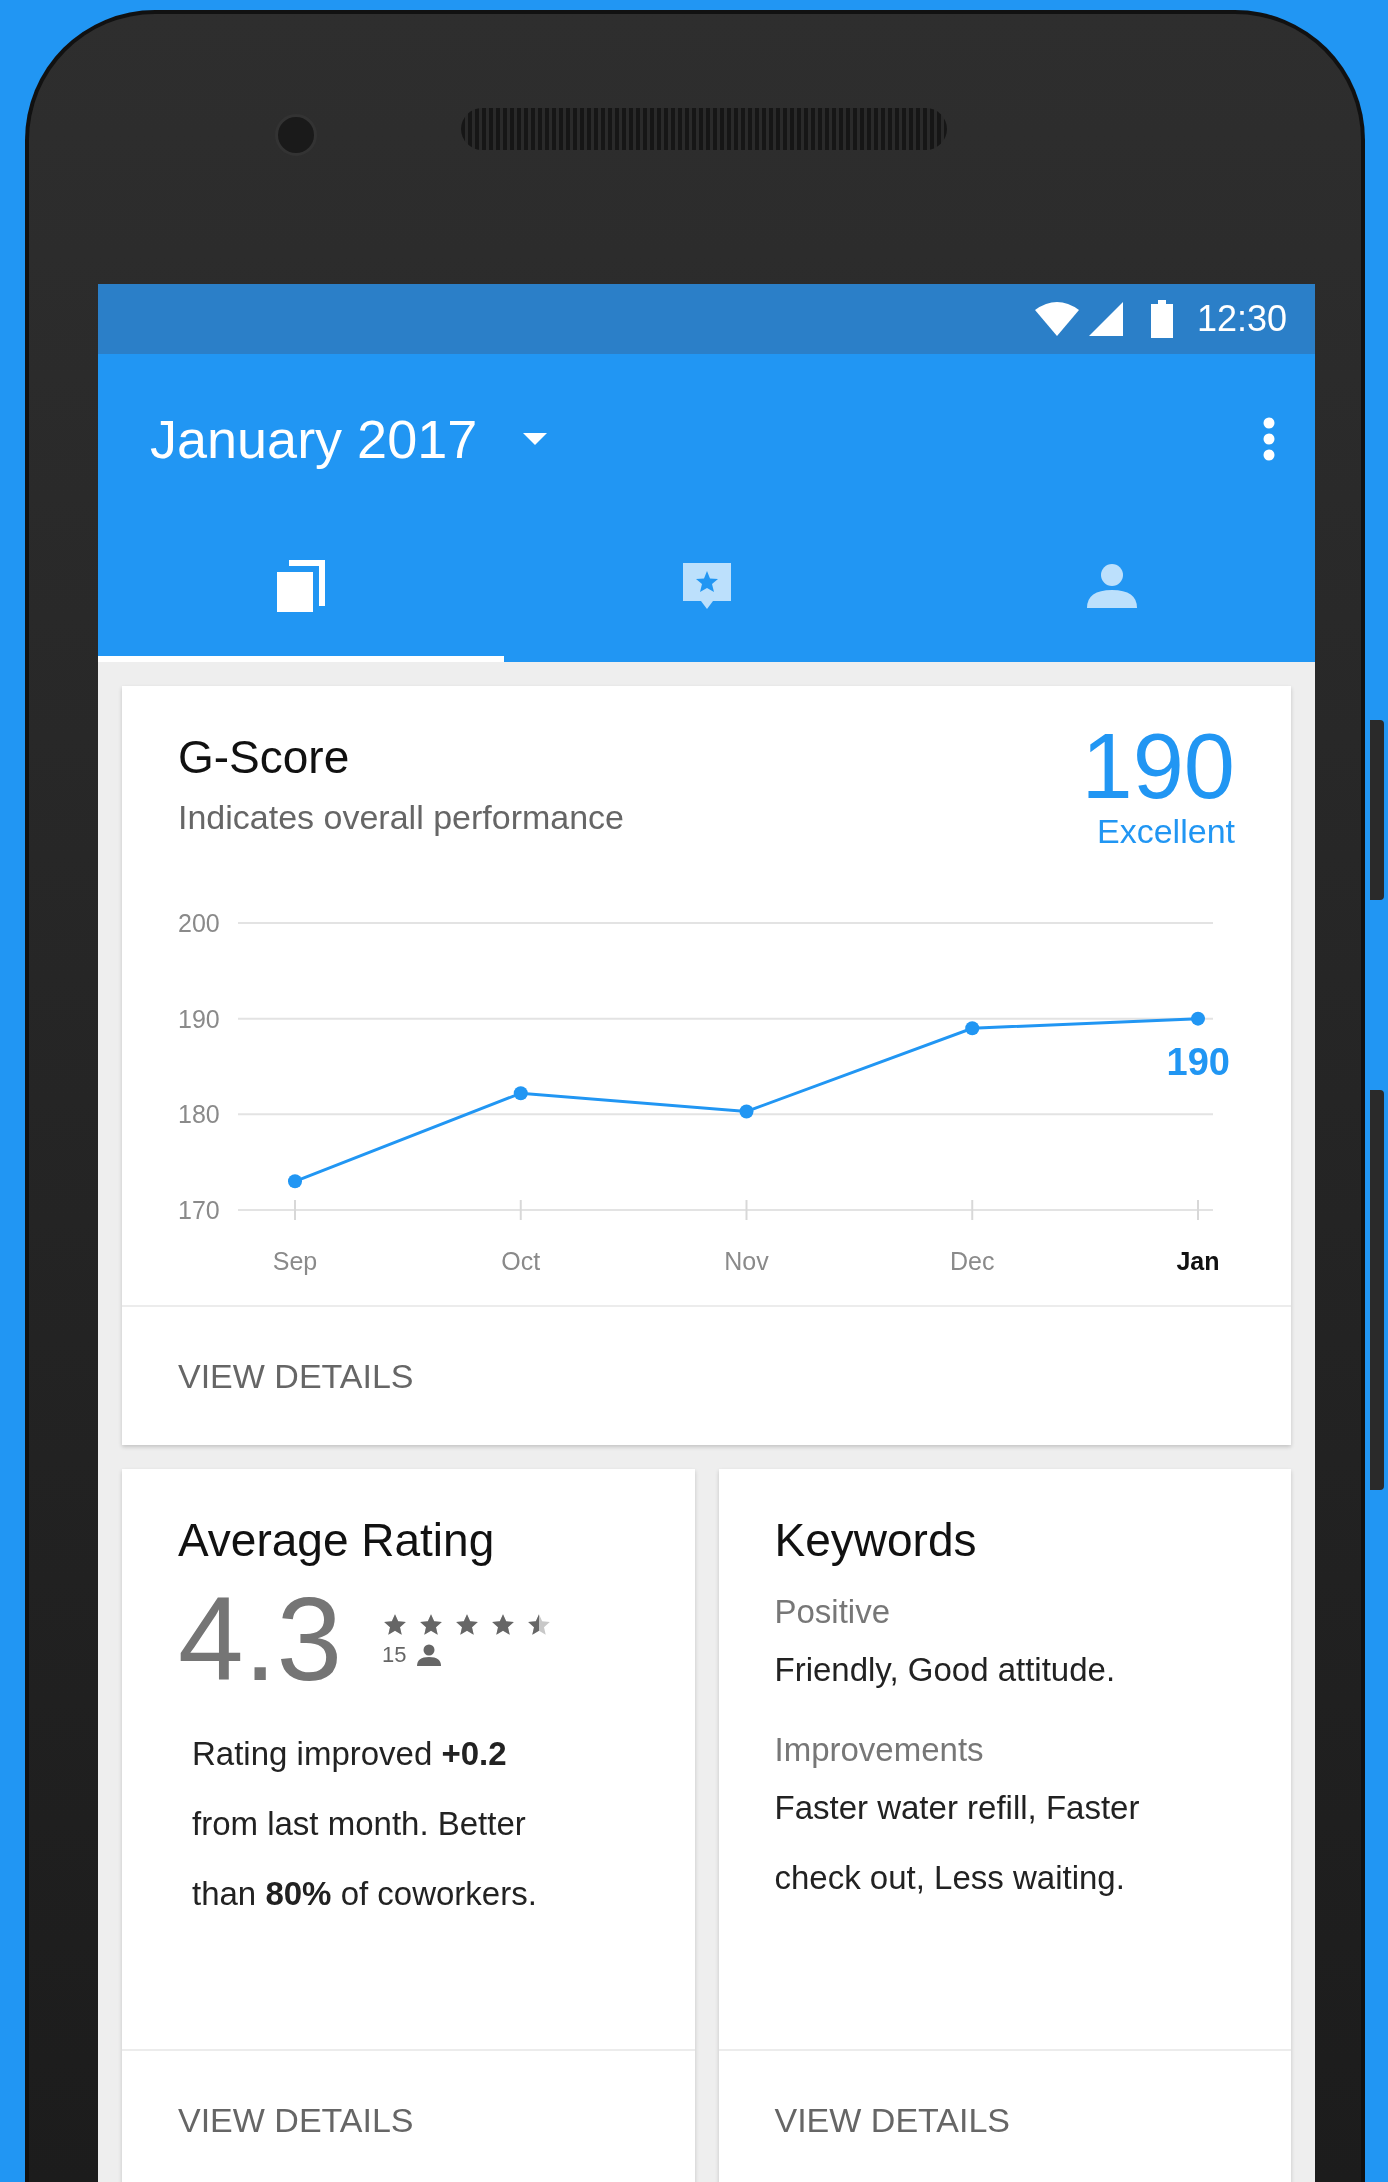  Describe the element at coordinates (199, 1018) in the screenshot. I see `axis-label: 190` at that location.